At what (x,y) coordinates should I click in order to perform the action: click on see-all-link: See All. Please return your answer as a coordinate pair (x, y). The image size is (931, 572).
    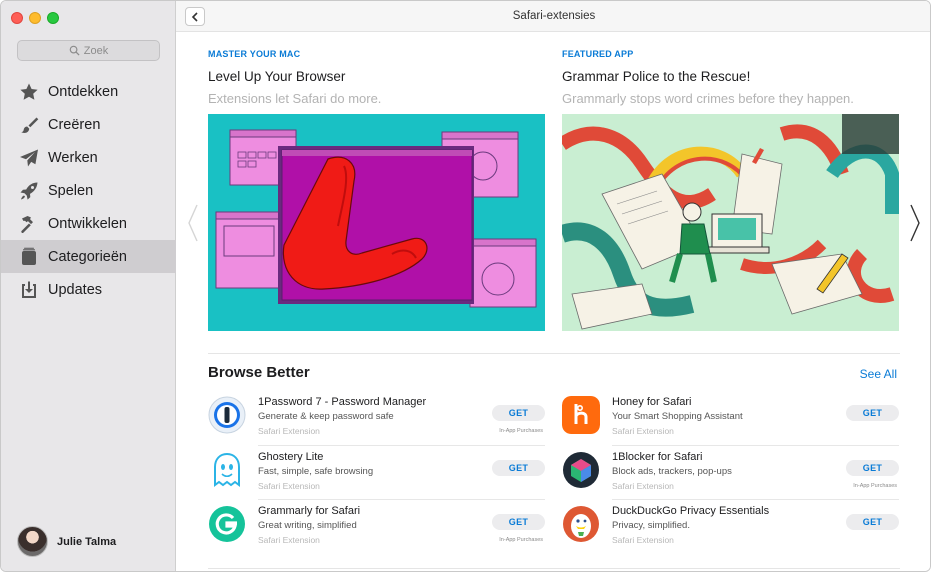
    Looking at the image, I should click on (878, 374).